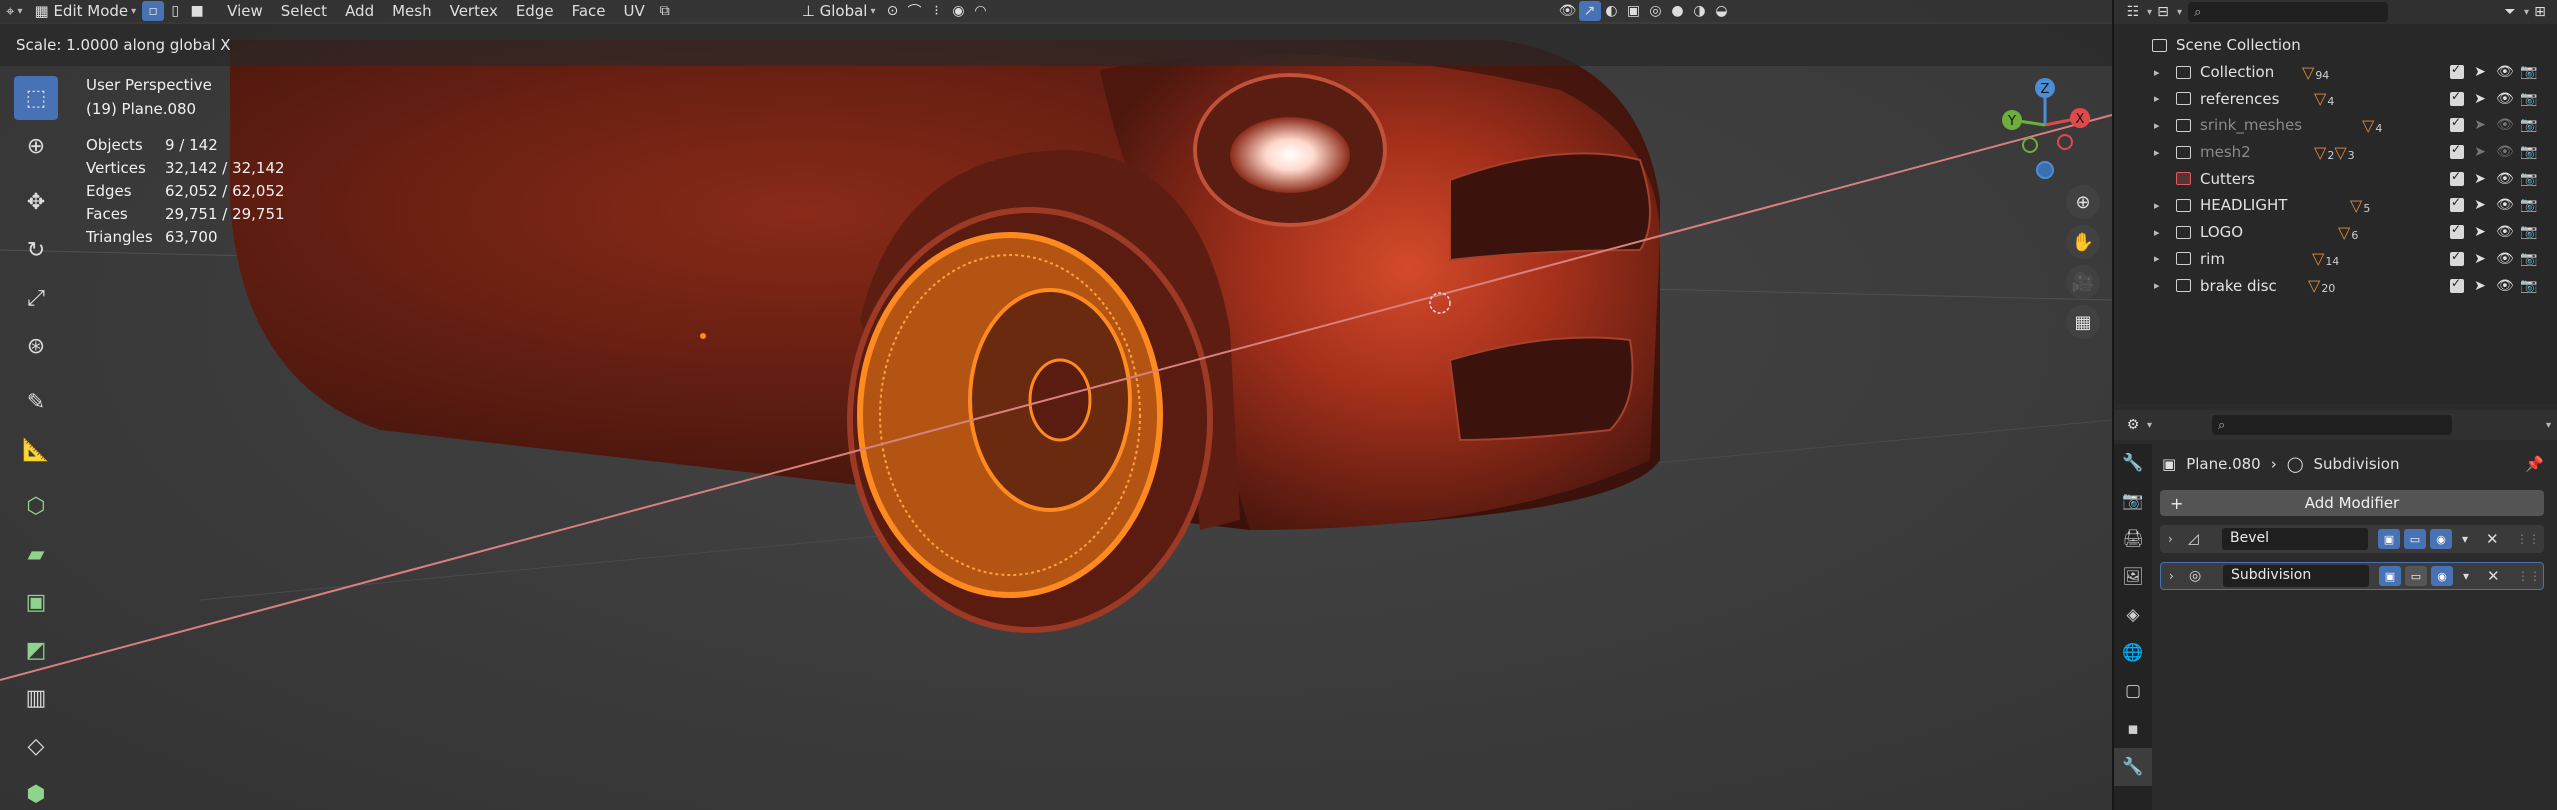 The width and height of the screenshot is (2557, 810). Describe the element at coordinates (1656, 11) in the screenshot. I see `shading-wireframe-icon: ◎` at that location.